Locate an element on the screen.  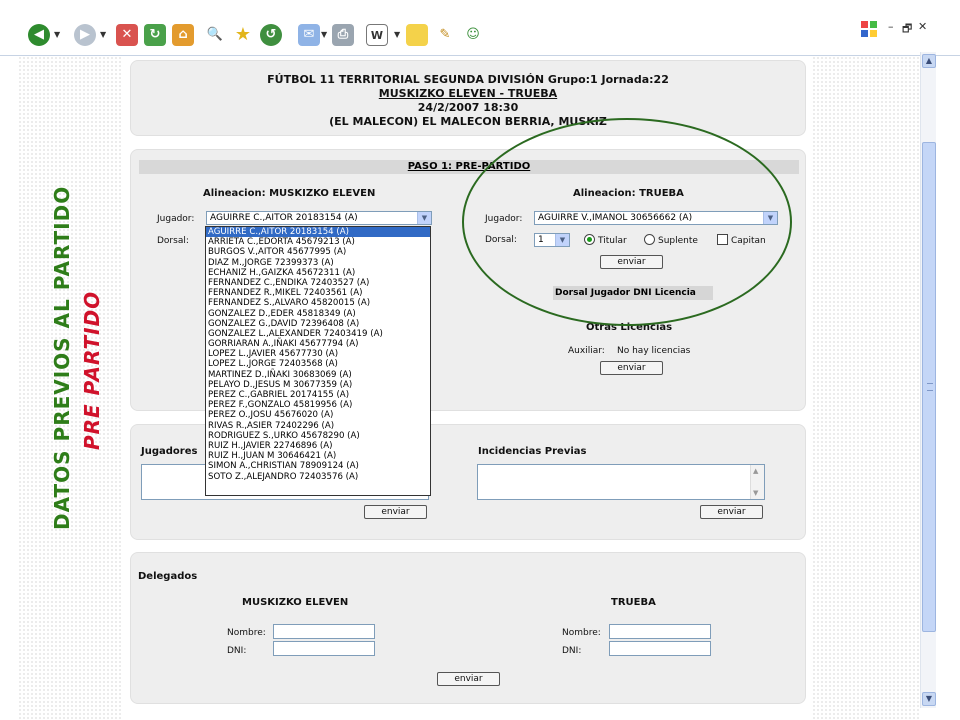
home-dni-label: DNI: is located at coordinates (237, 651).